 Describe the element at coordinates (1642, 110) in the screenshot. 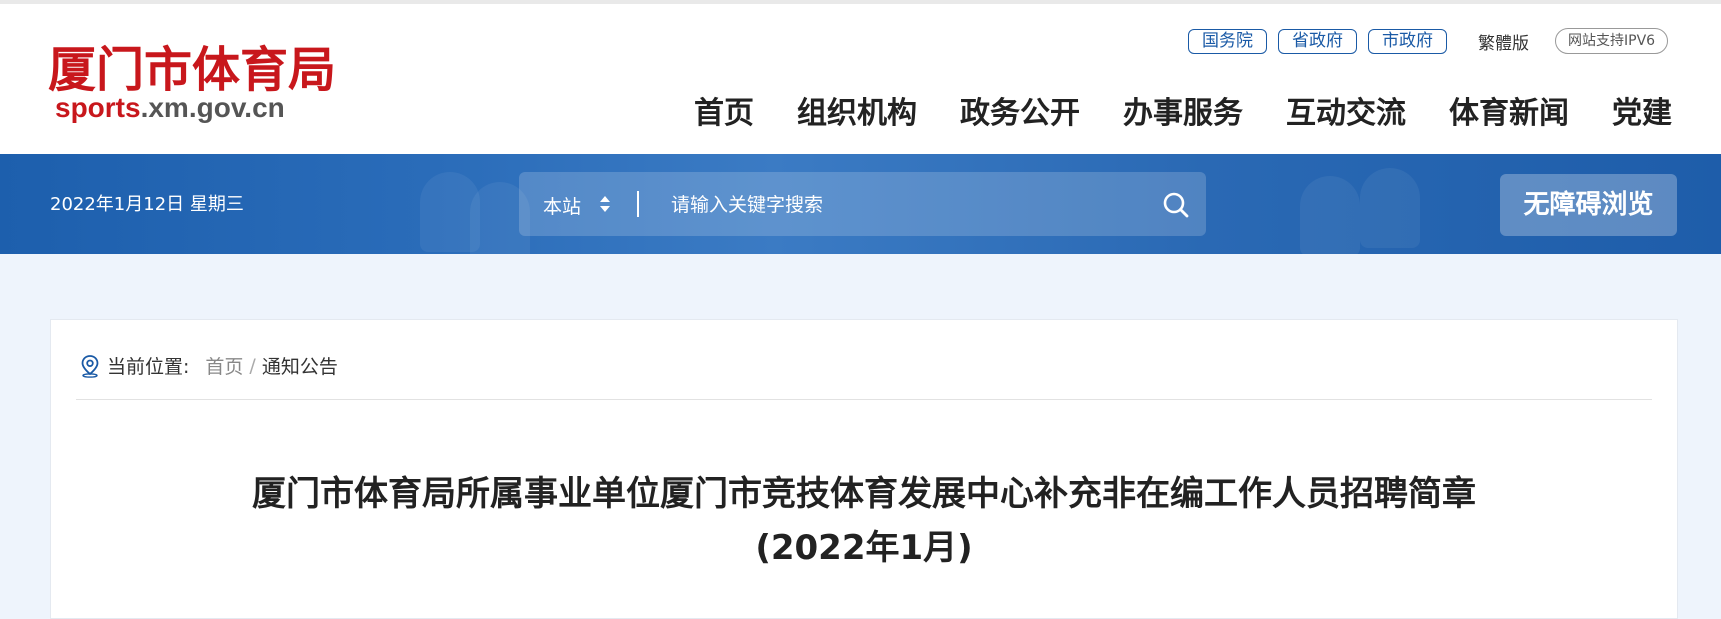

I see `nav-item-party: 党建` at that location.